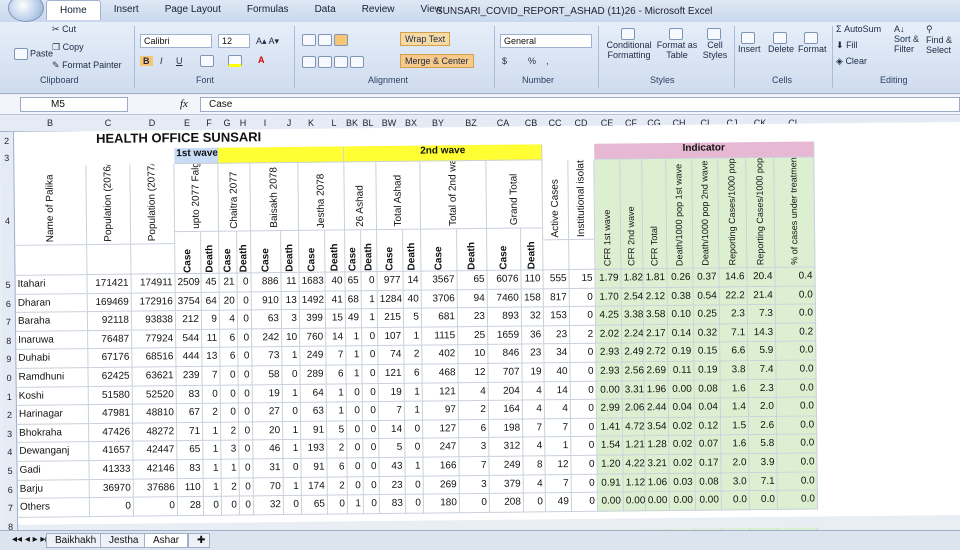 This screenshot has width=960, height=550. I want to click on data-cell: 1.06, so click(657, 483).